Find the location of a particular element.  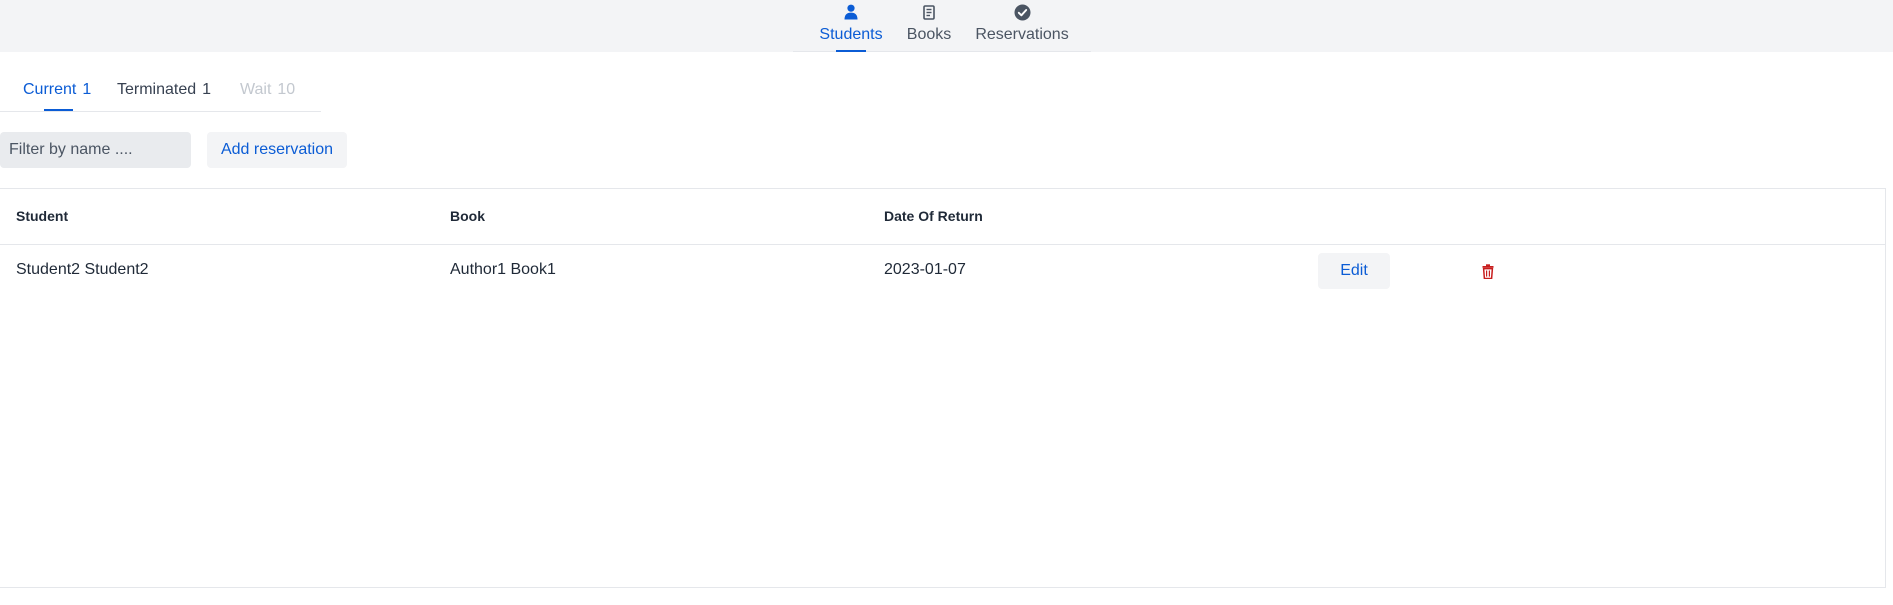

nav-item-reservations: Reservations is located at coordinates (1022, 26).